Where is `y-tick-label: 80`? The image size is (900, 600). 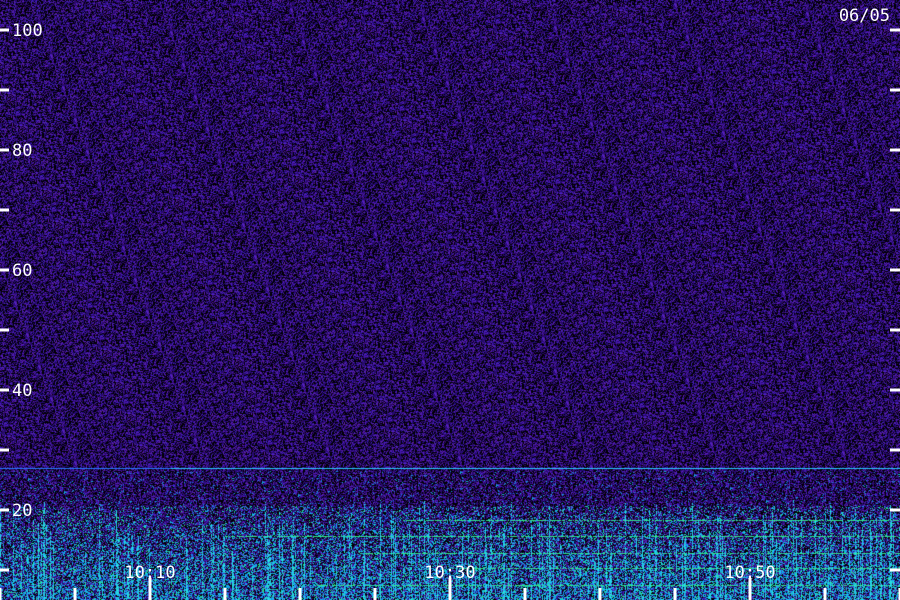 y-tick-label: 80 is located at coordinates (22, 151).